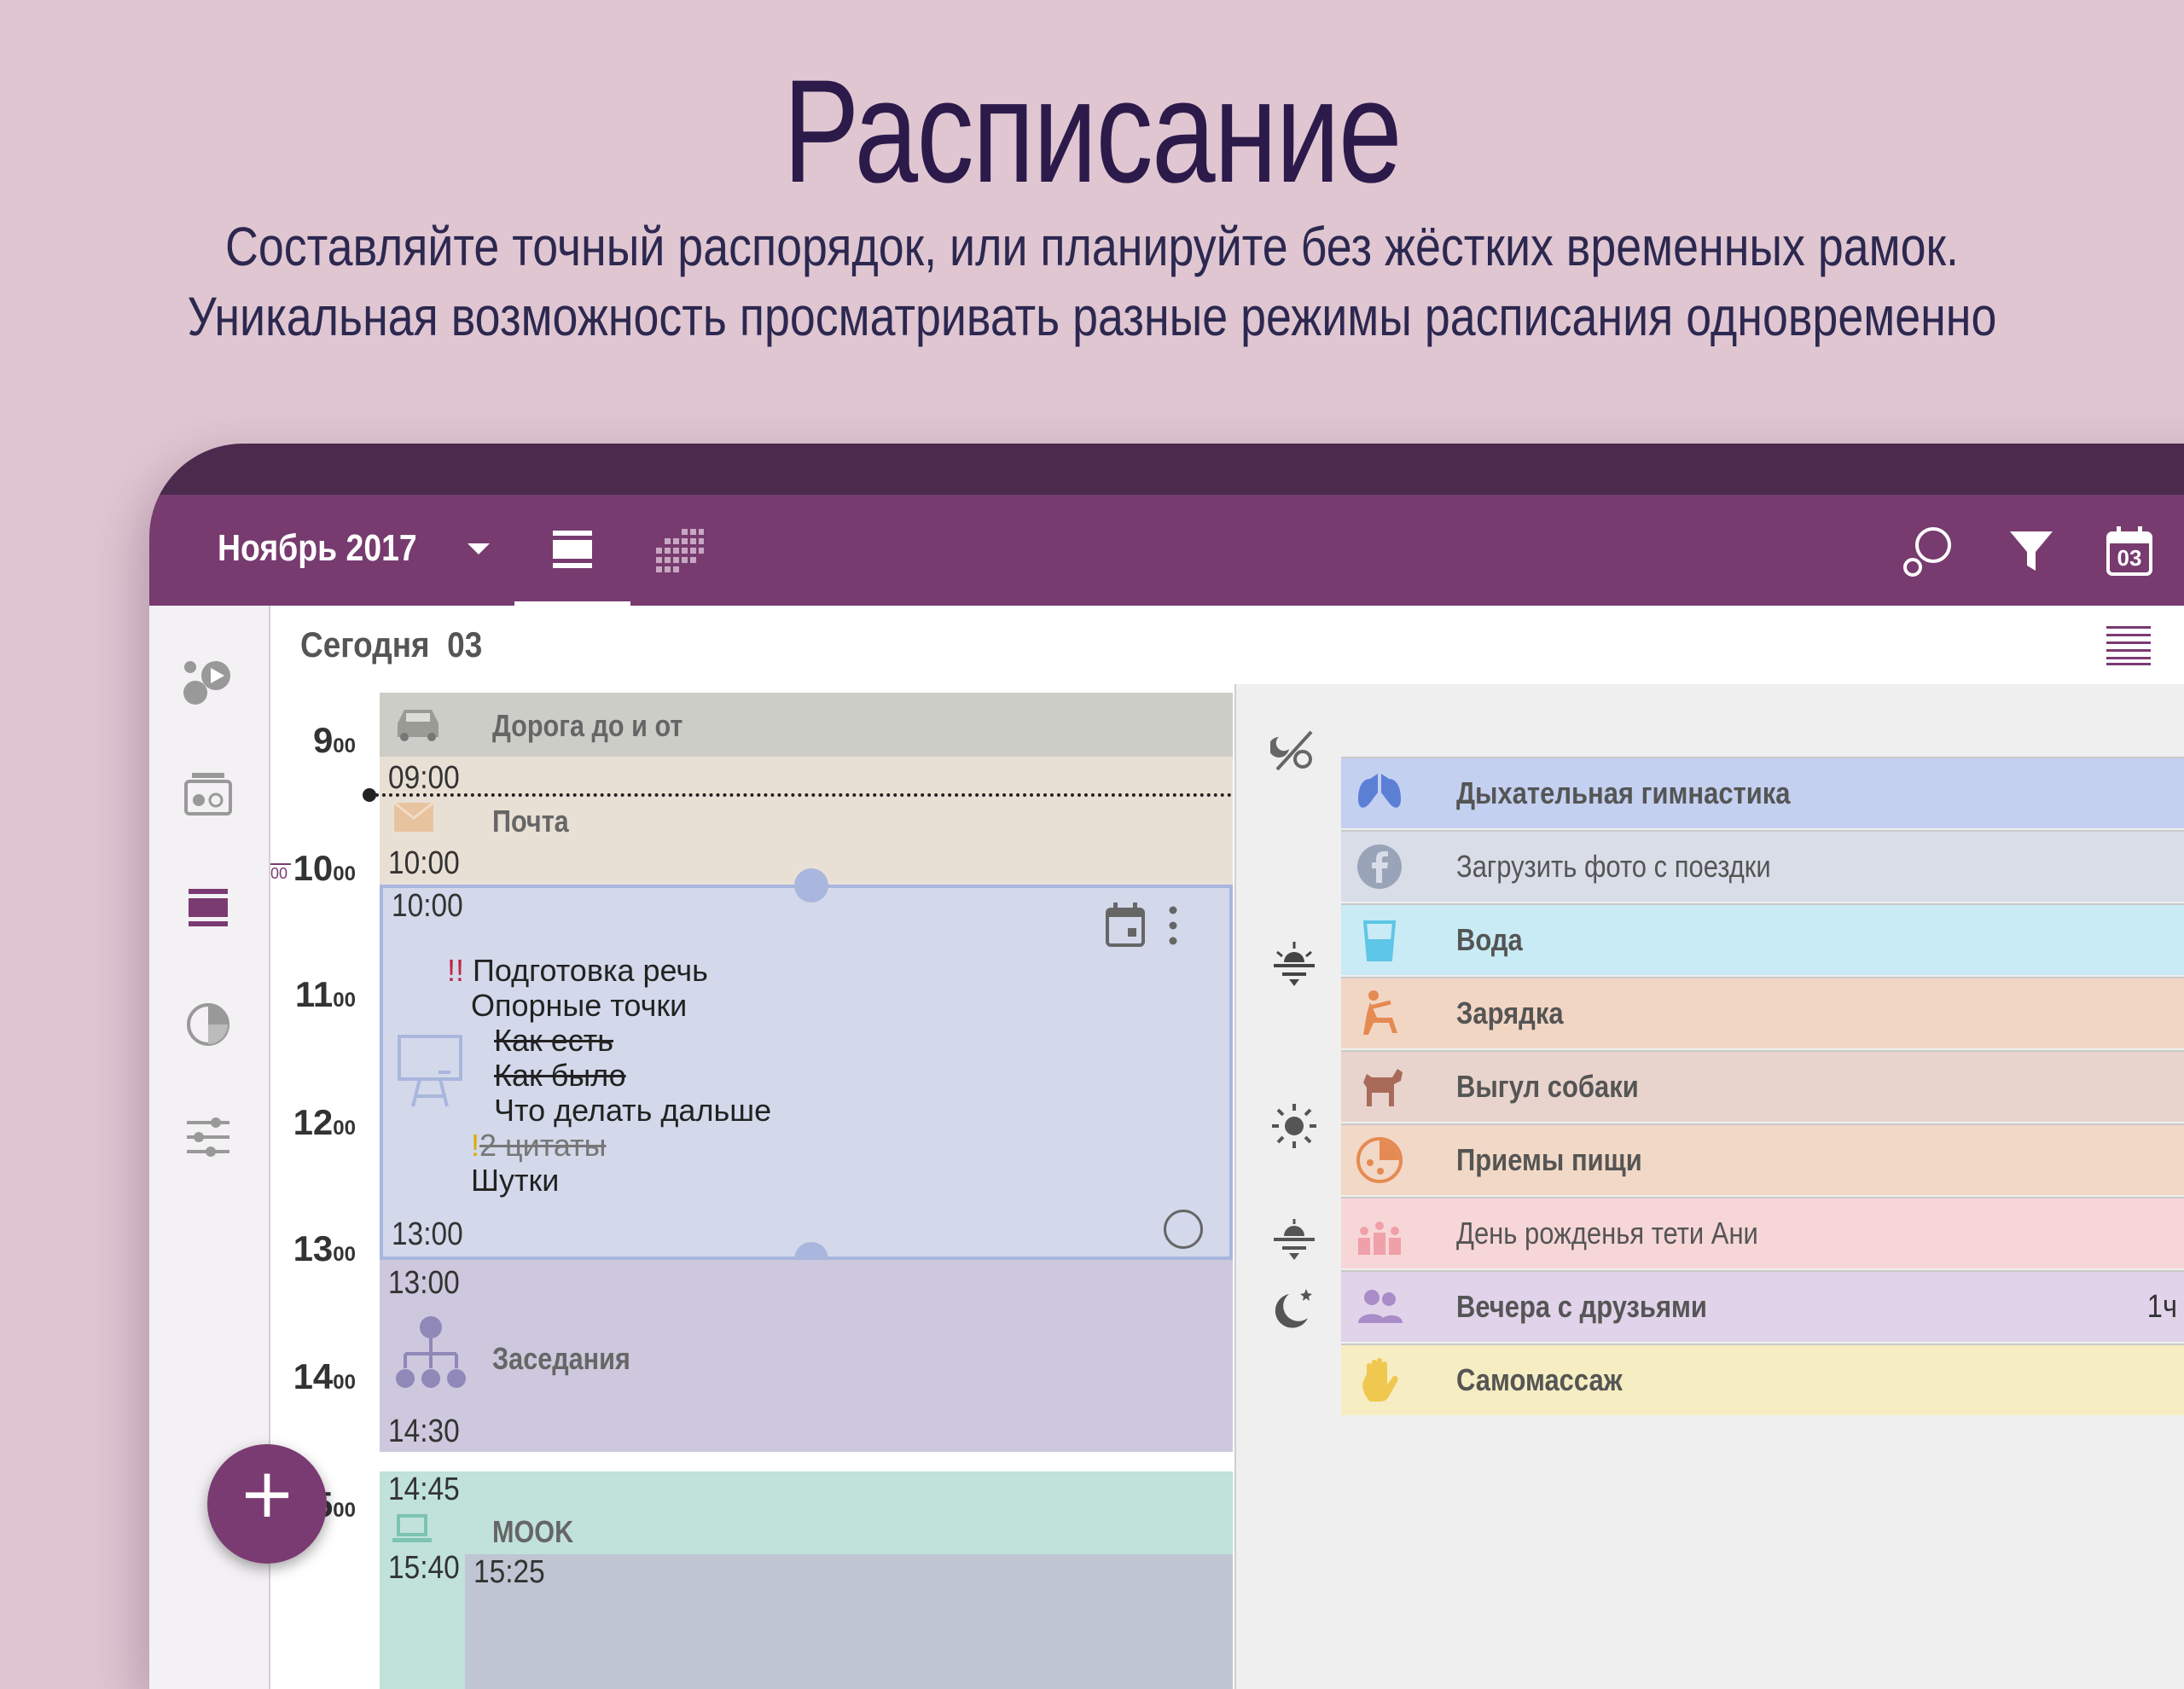 This screenshot has height=1689, width=2184. Describe the element at coordinates (209, 1137) in the screenshot. I see `sidebar-item-settings` at that location.